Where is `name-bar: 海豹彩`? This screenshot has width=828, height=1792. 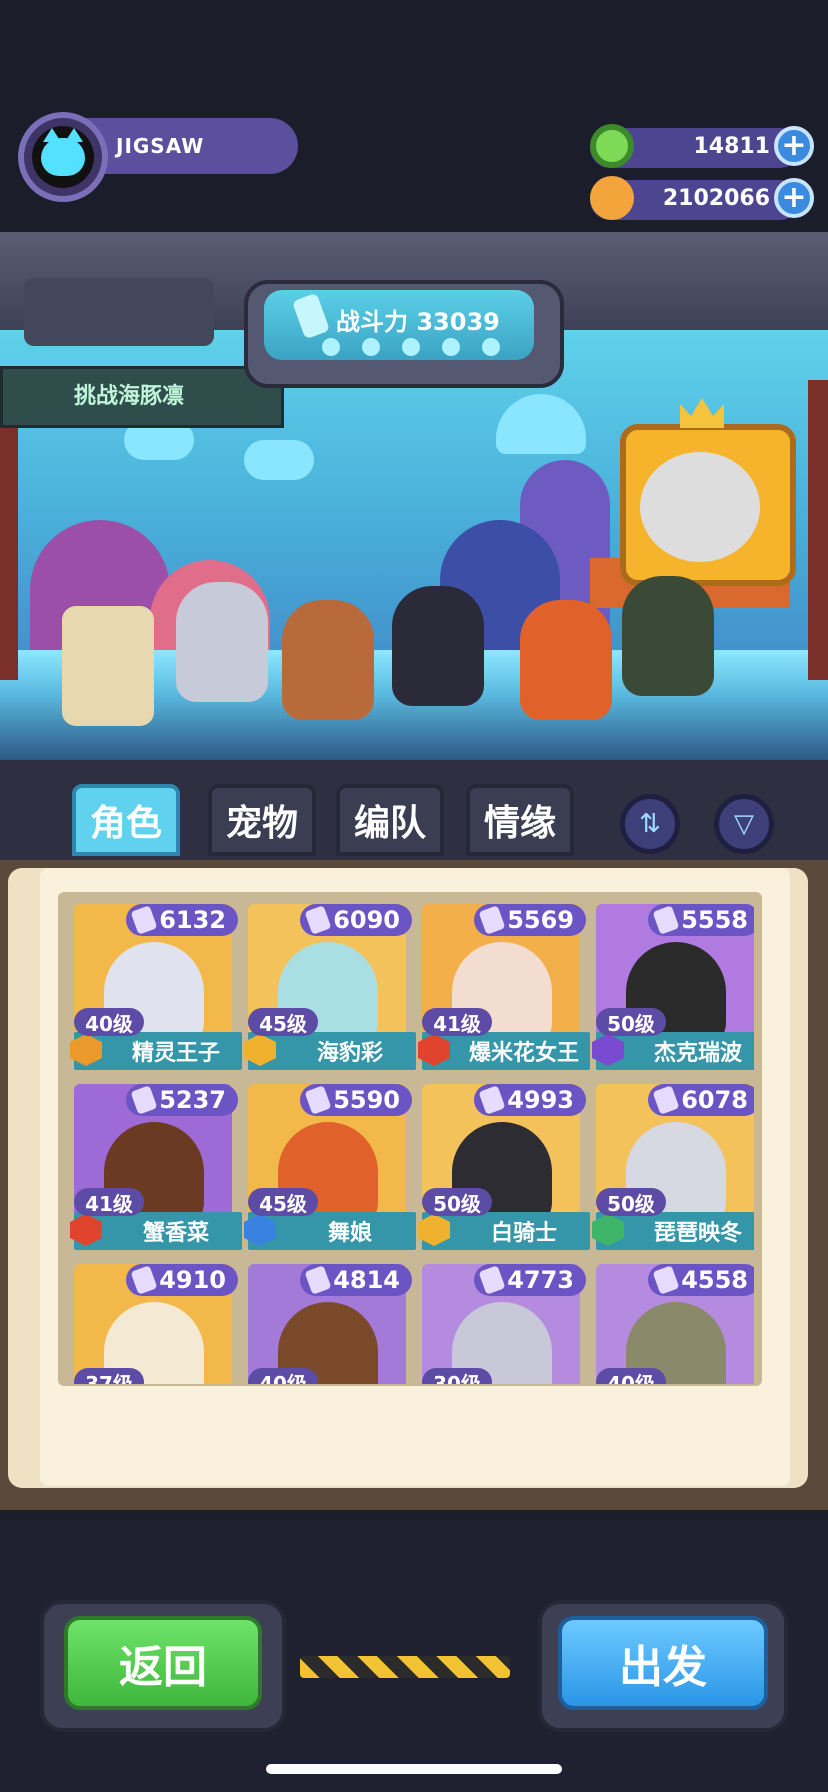 name-bar: 海豹彩 is located at coordinates (330, 1051).